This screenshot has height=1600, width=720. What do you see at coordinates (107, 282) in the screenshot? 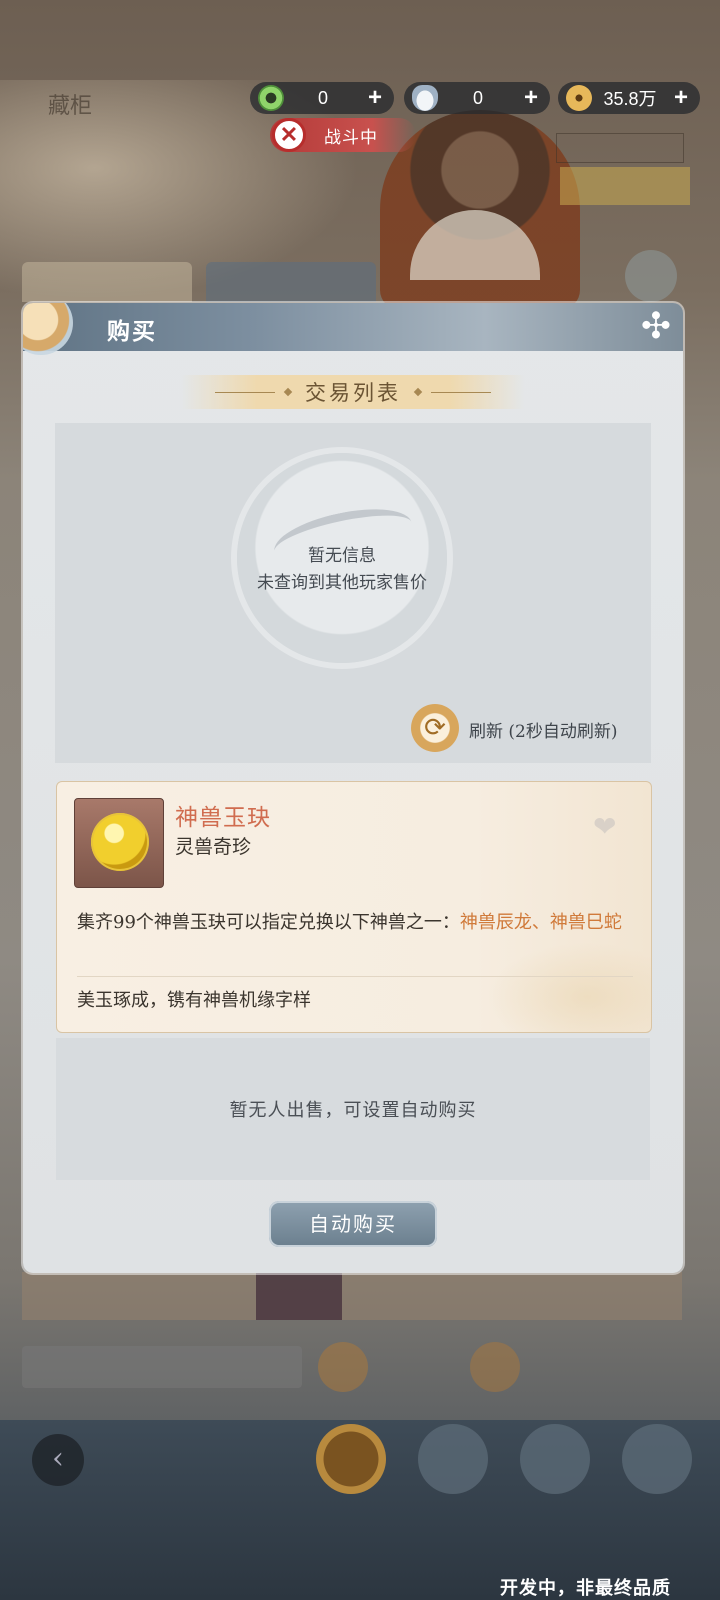
I see `background-tab-left` at bounding box center [107, 282].